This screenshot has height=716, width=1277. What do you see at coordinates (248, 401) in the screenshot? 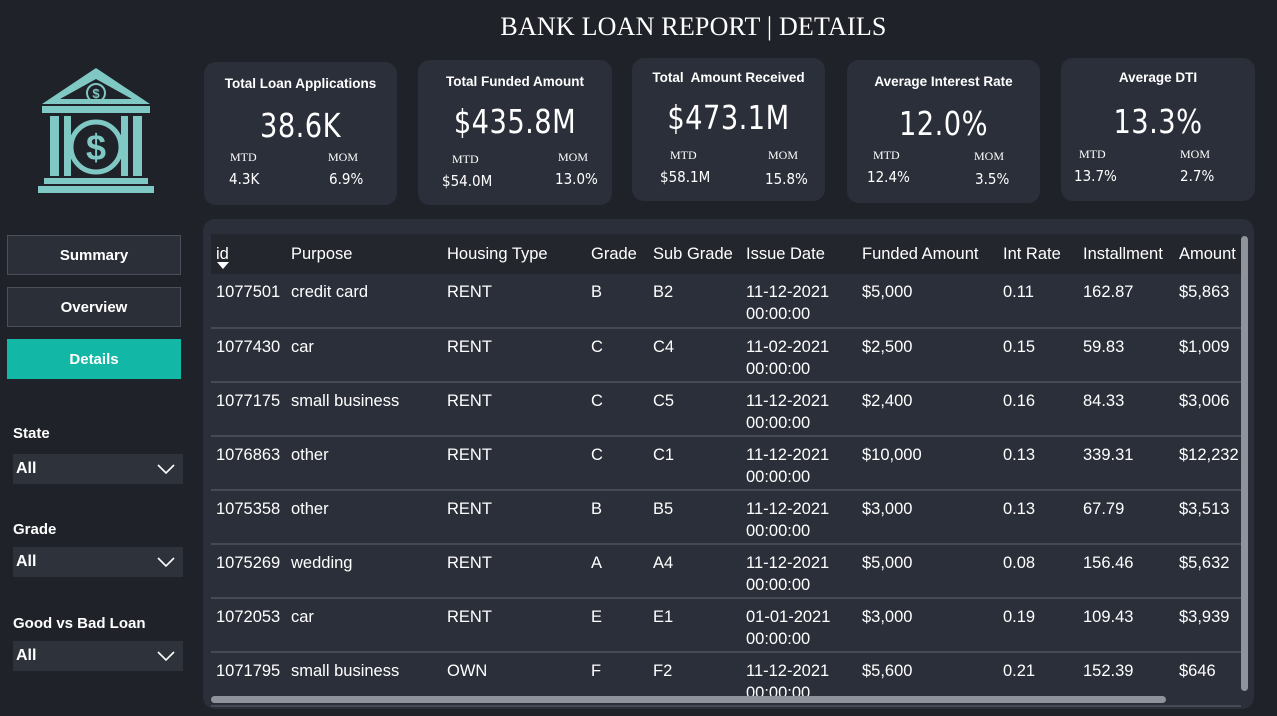
I see `cell-id: 1077175` at bounding box center [248, 401].